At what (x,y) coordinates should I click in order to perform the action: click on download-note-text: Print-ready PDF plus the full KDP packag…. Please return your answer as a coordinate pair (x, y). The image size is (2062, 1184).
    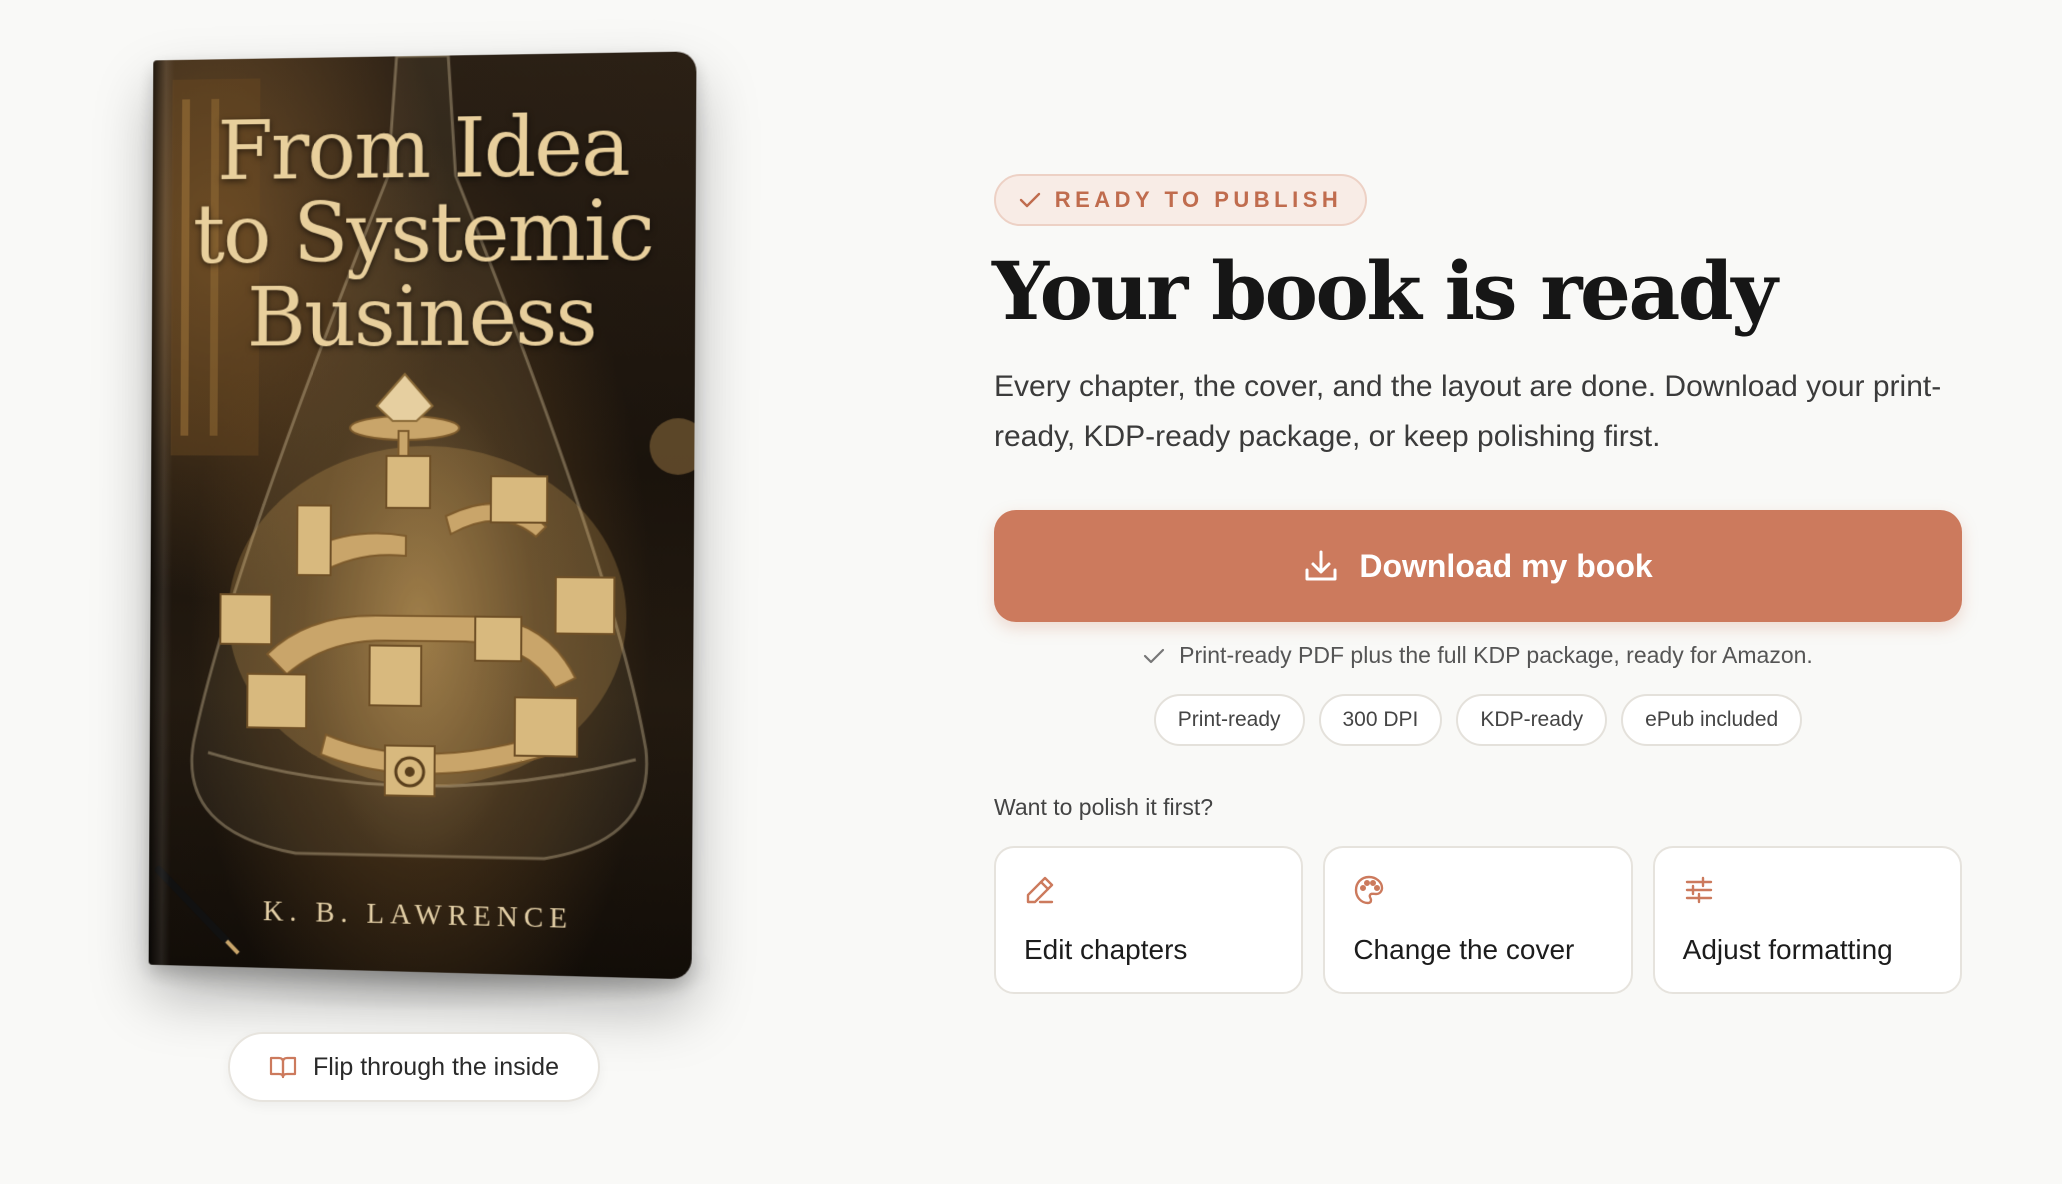
    Looking at the image, I should click on (1496, 655).